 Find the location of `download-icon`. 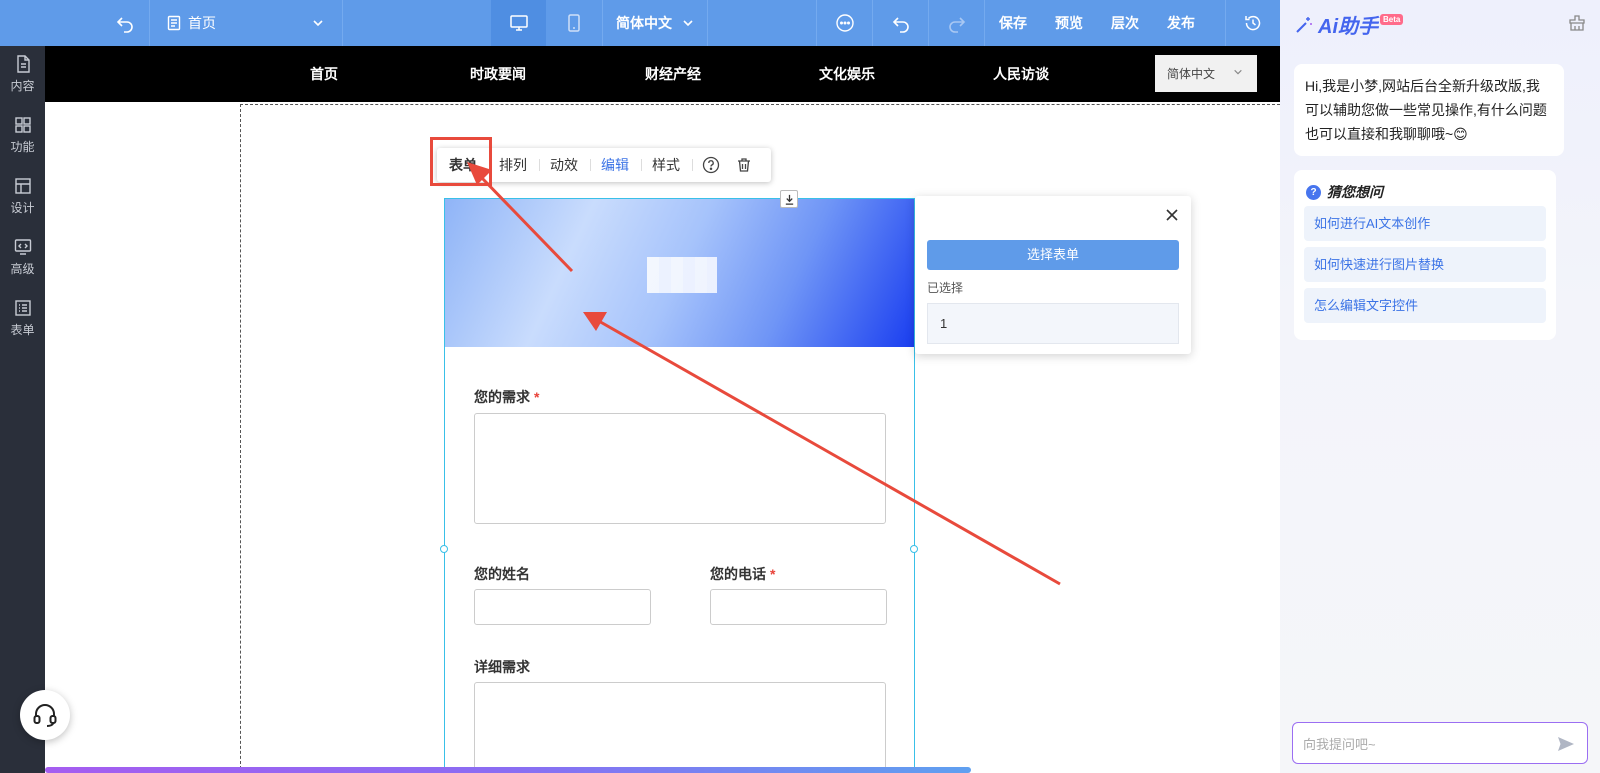

download-icon is located at coordinates (789, 199).